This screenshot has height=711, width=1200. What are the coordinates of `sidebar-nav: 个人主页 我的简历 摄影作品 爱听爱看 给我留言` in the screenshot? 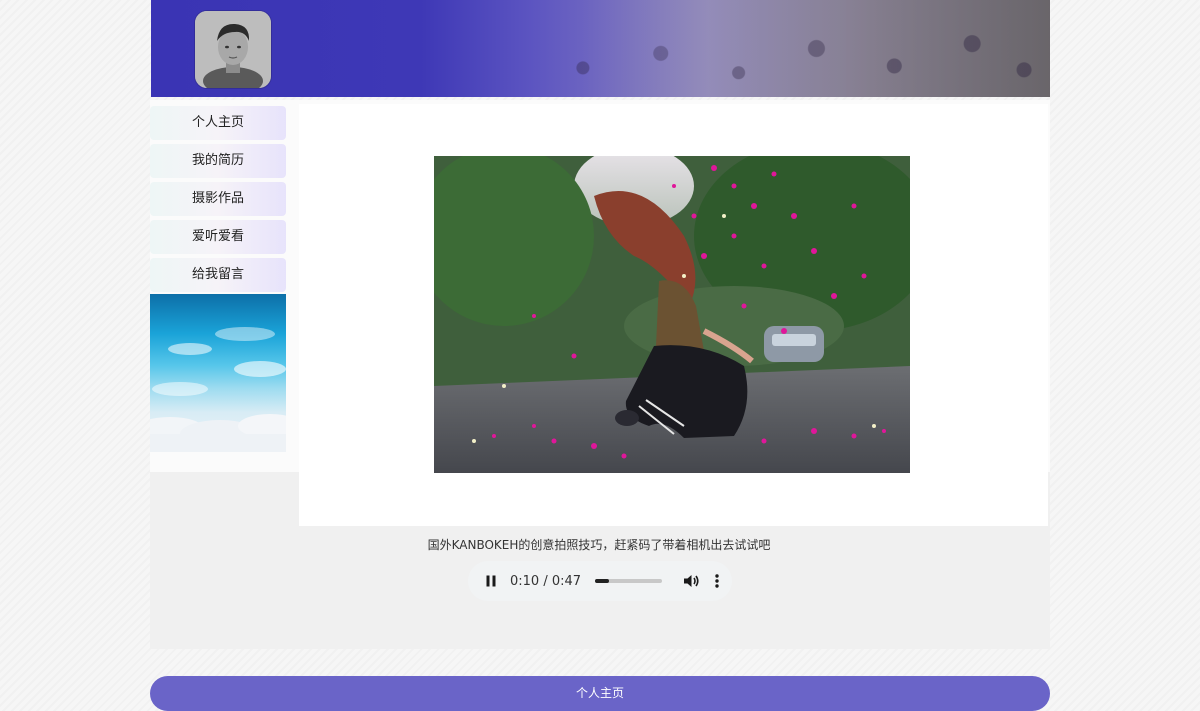 It's located at (218, 201).